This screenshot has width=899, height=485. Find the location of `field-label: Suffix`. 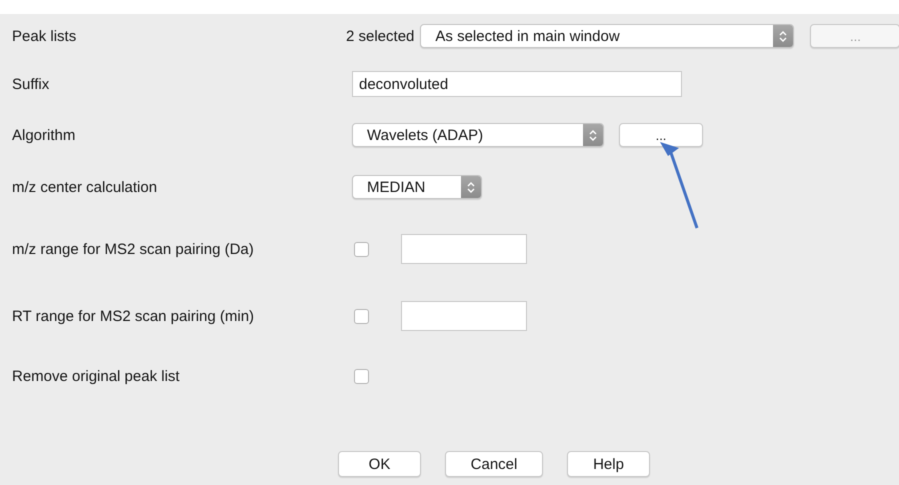

field-label: Suffix is located at coordinates (31, 84).